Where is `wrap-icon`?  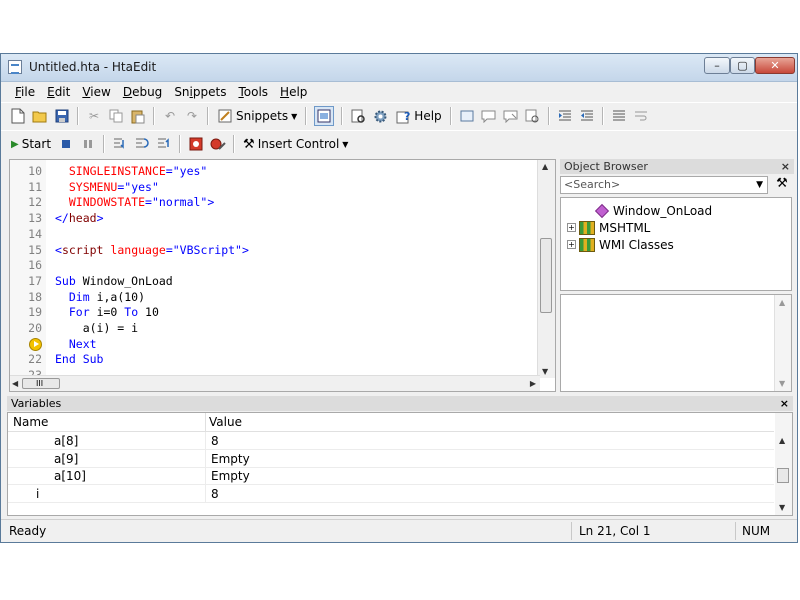
wrap-icon is located at coordinates (641, 116).